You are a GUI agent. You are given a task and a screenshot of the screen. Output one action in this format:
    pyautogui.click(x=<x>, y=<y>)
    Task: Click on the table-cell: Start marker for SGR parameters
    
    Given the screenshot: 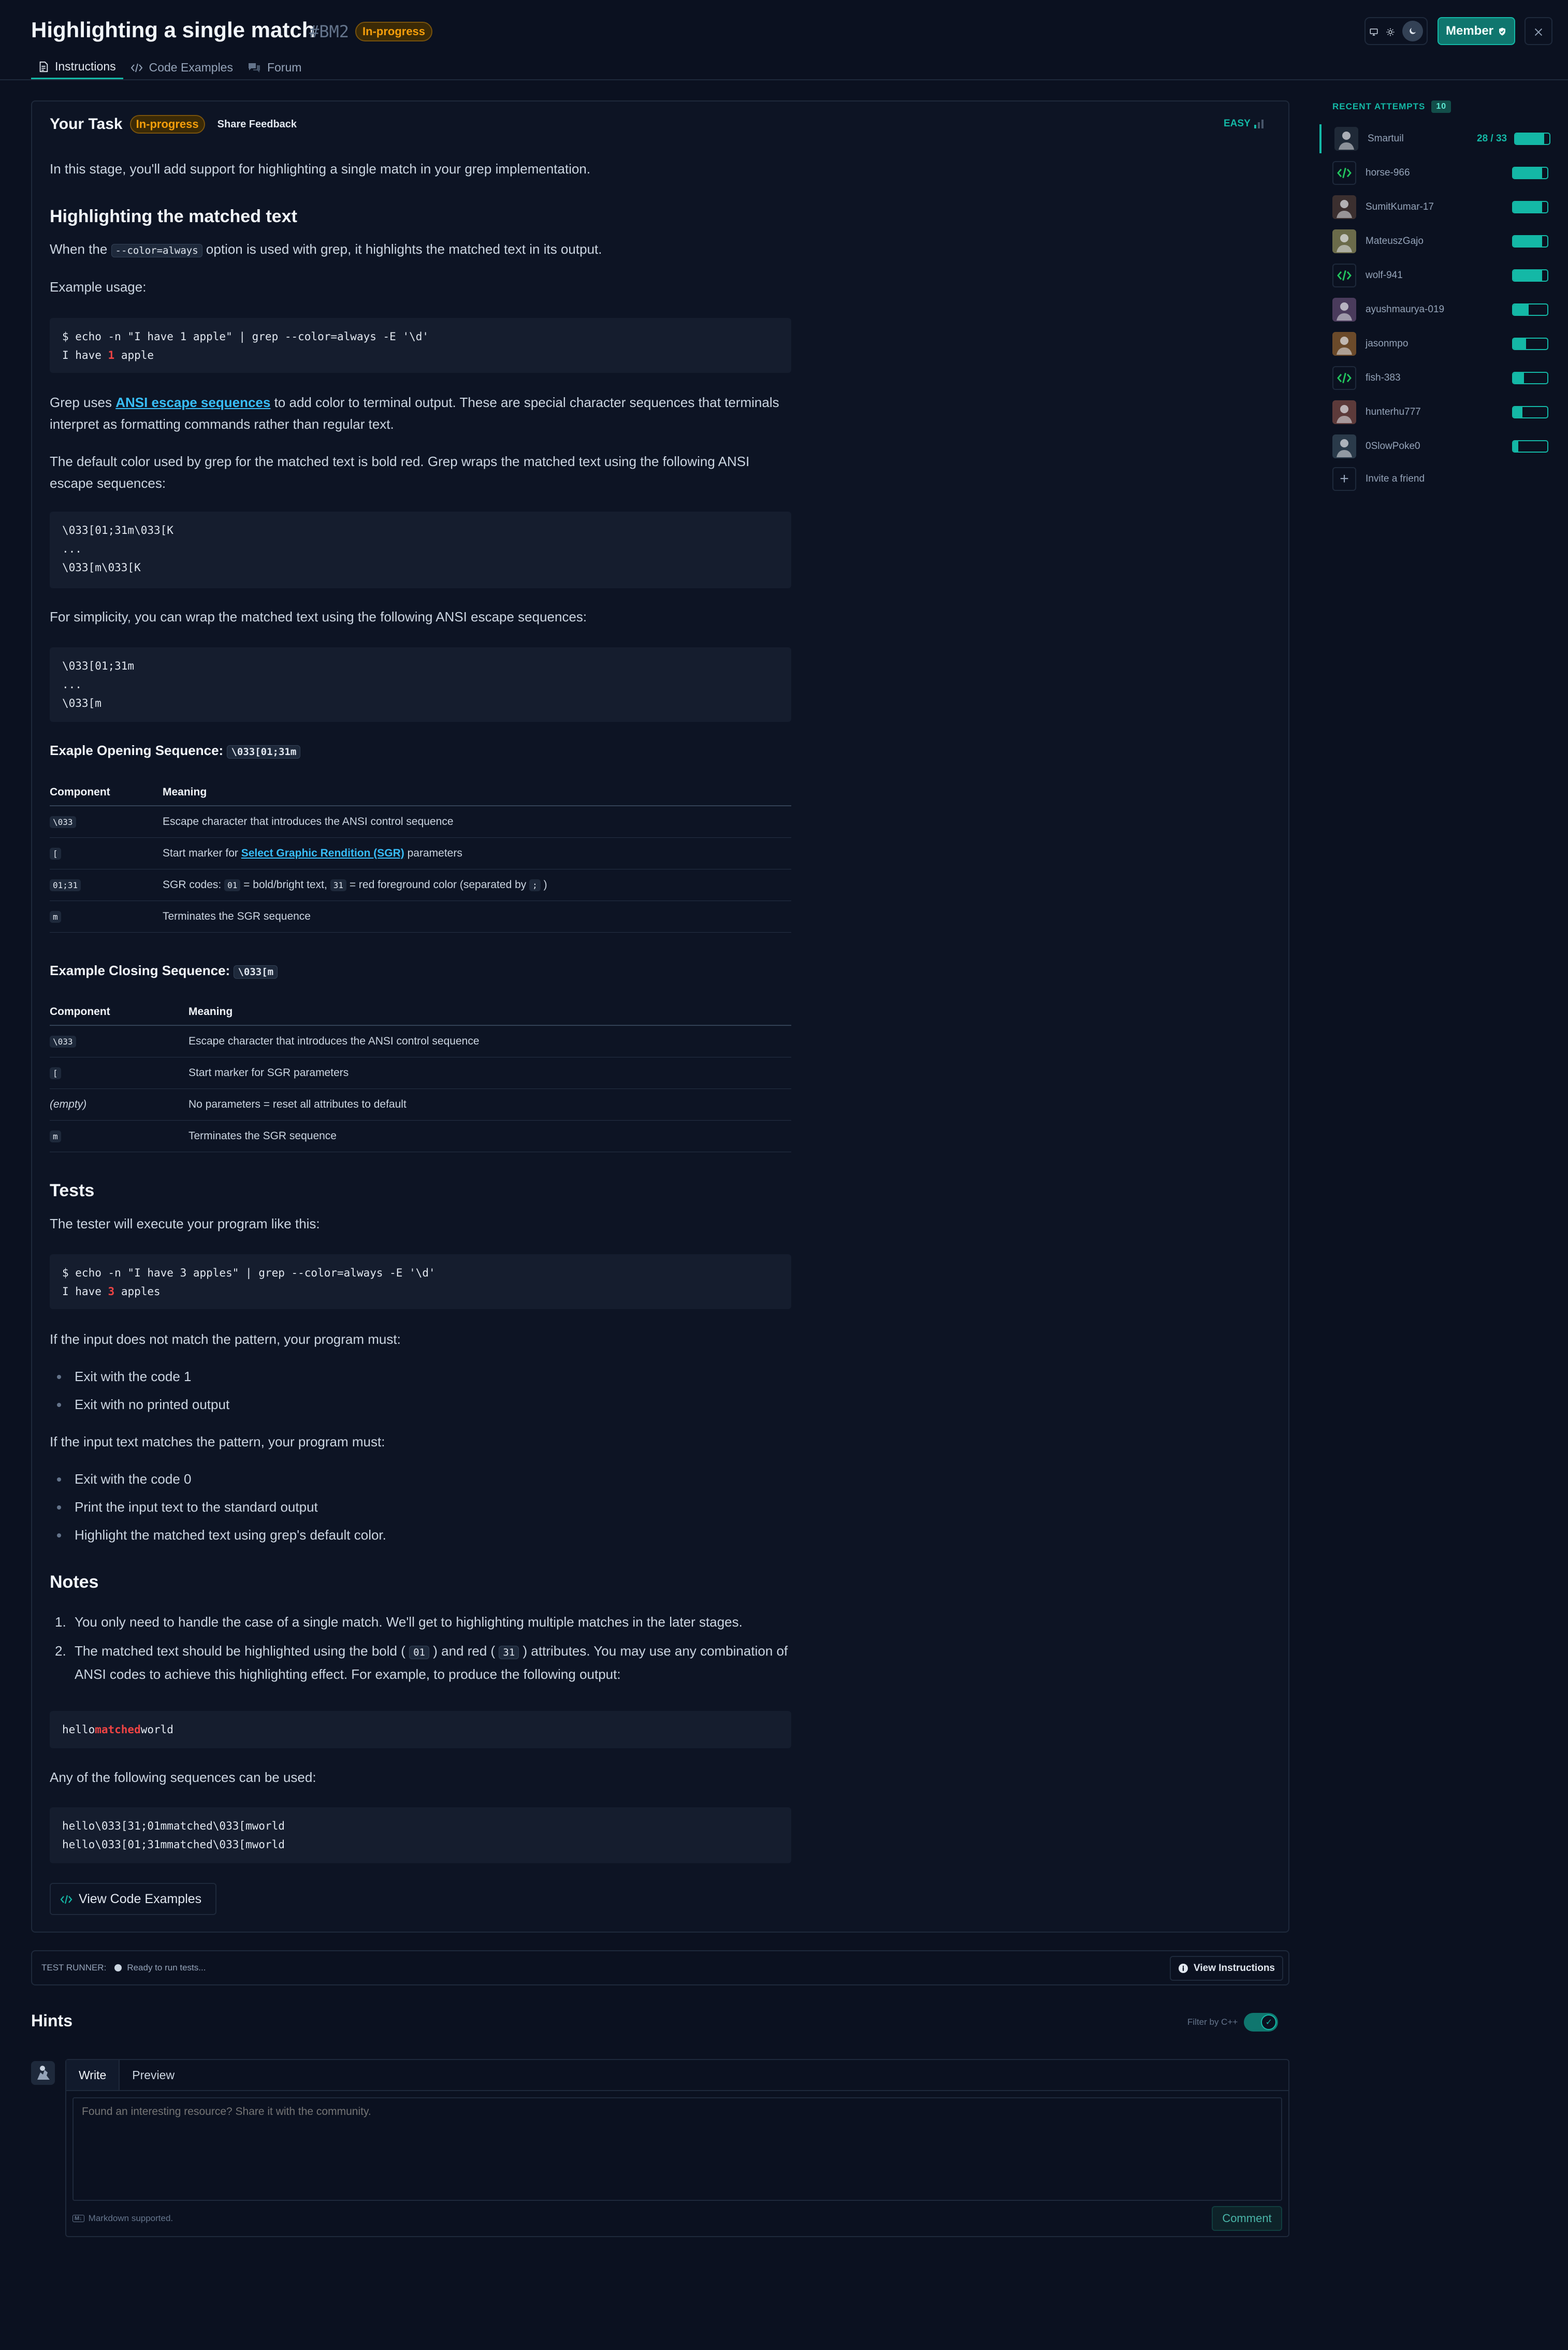 What is the action you would take?
    pyautogui.click(x=489, y=1073)
    